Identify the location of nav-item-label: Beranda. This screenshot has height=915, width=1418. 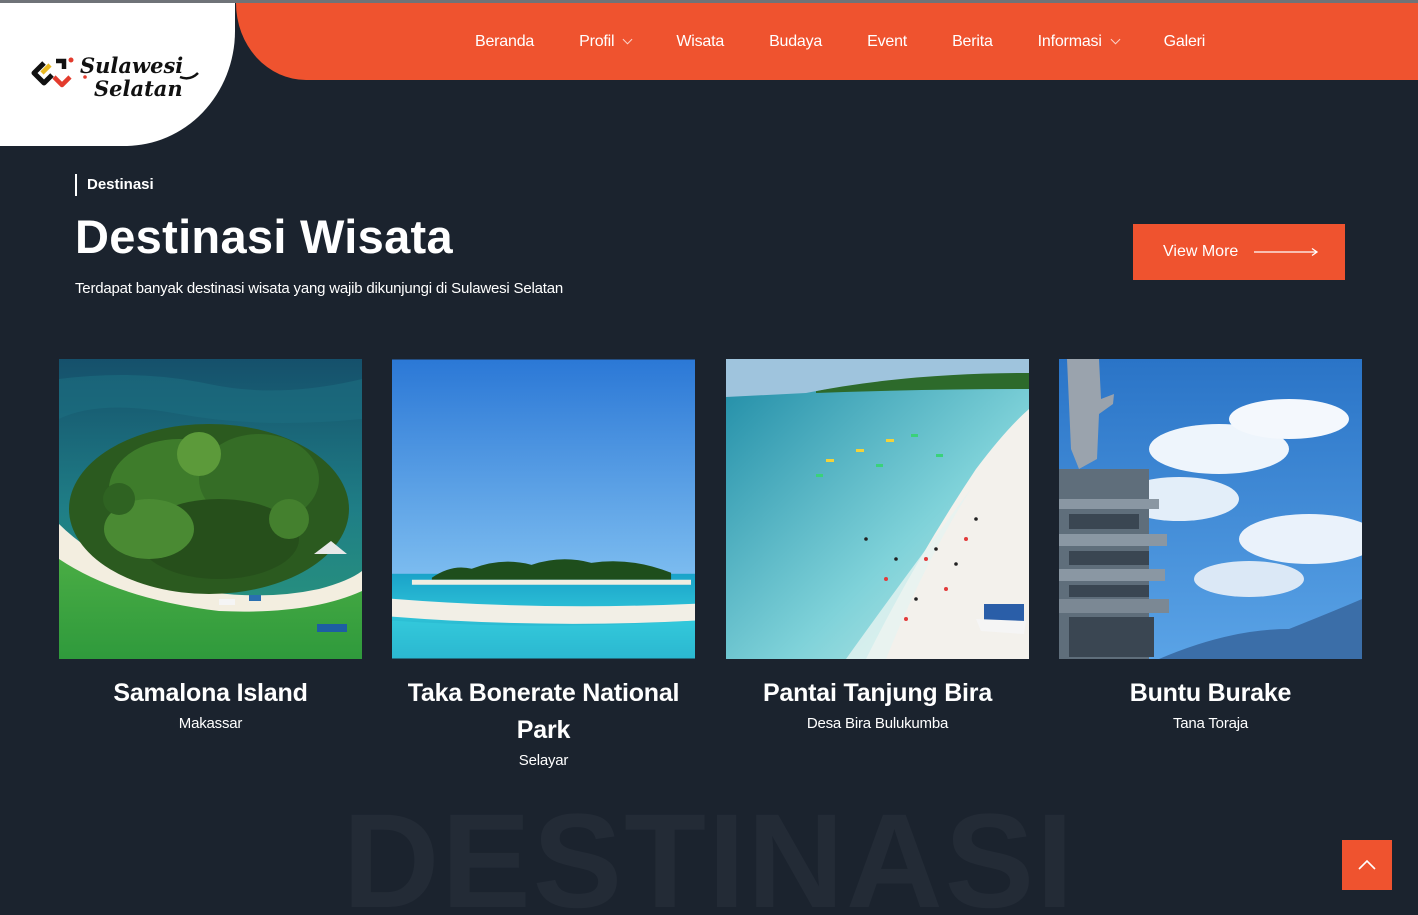
(505, 41).